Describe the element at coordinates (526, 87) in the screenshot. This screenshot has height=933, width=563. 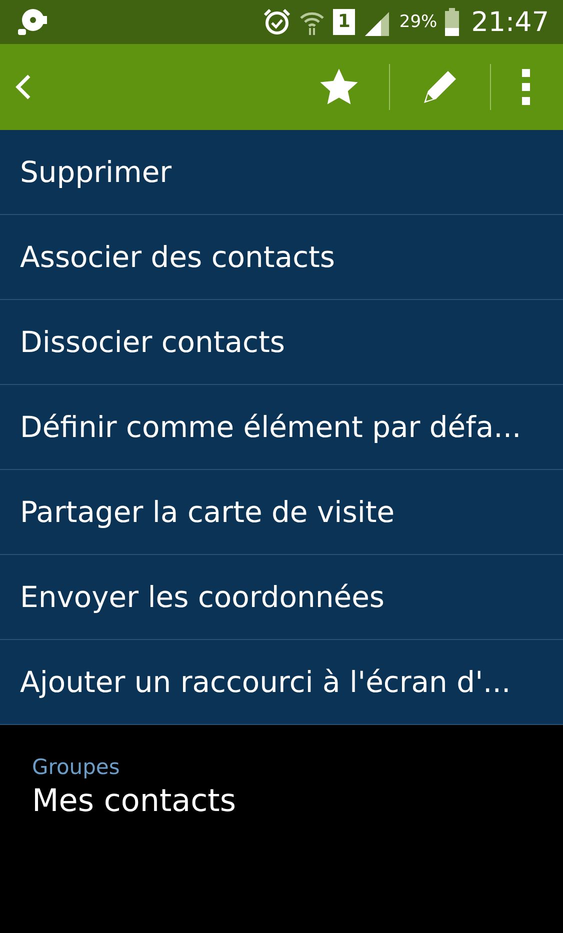
I see `more-icon` at that location.